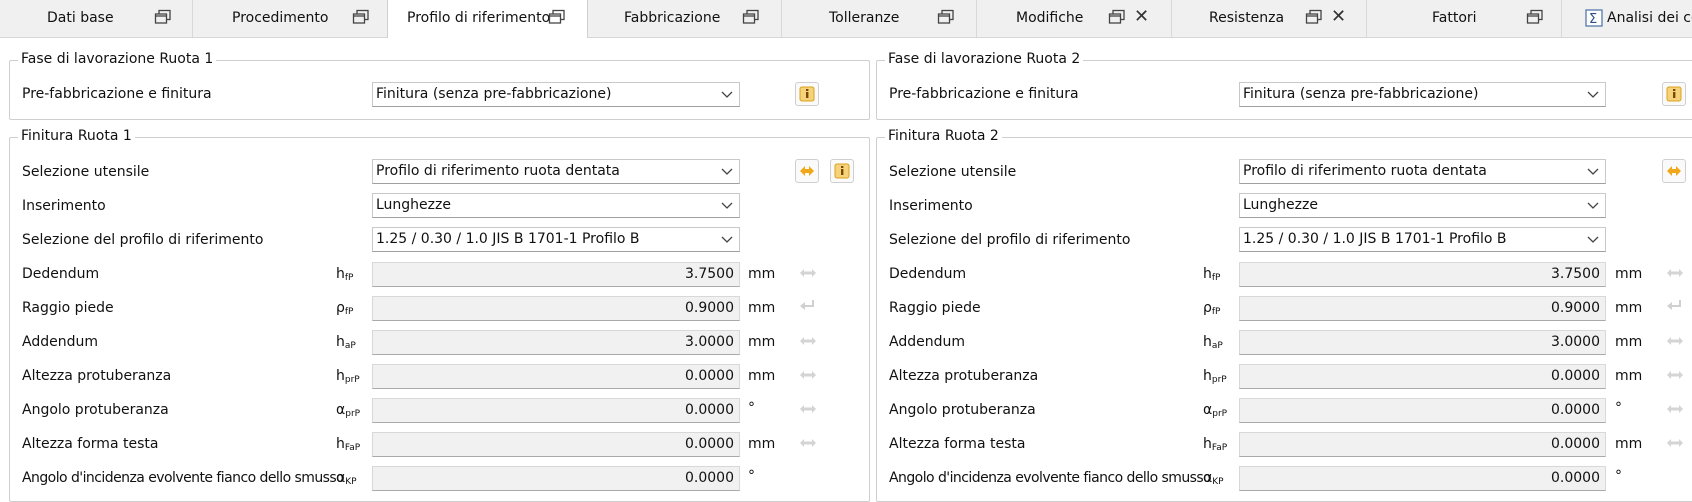 The width and height of the screenshot is (1692, 502). What do you see at coordinates (556, 205) in the screenshot?
I see `input-mode-select-wheel-1: Lunghezze` at bounding box center [556, 205].